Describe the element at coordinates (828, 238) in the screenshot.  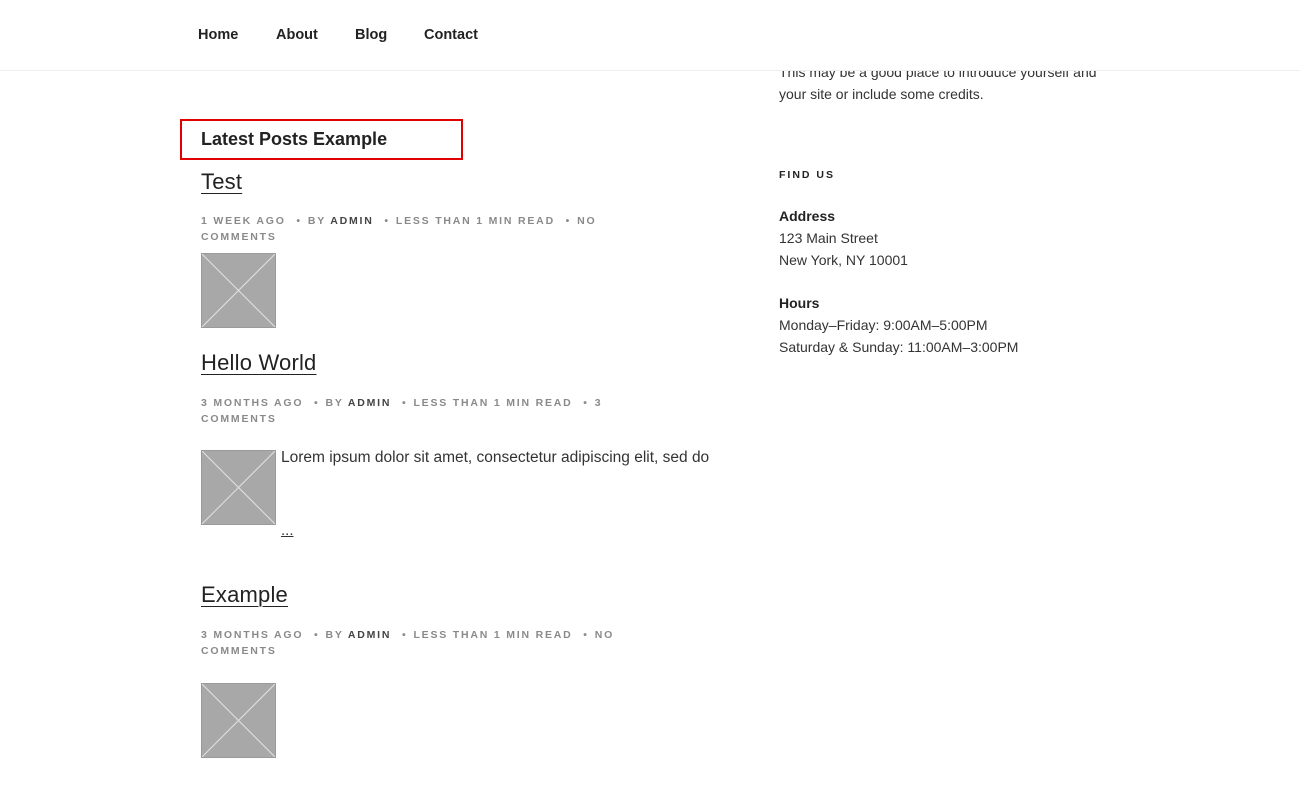
I see `address-line-1: 123 Main Street` at that location.